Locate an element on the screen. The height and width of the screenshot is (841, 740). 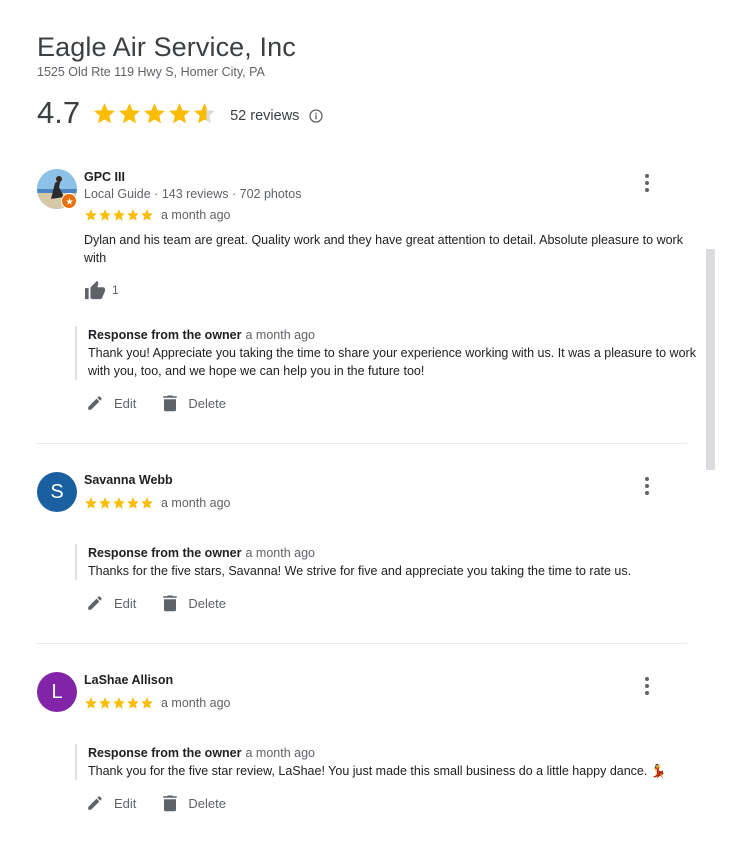
rating-stars is located at coordinates (154, 113).